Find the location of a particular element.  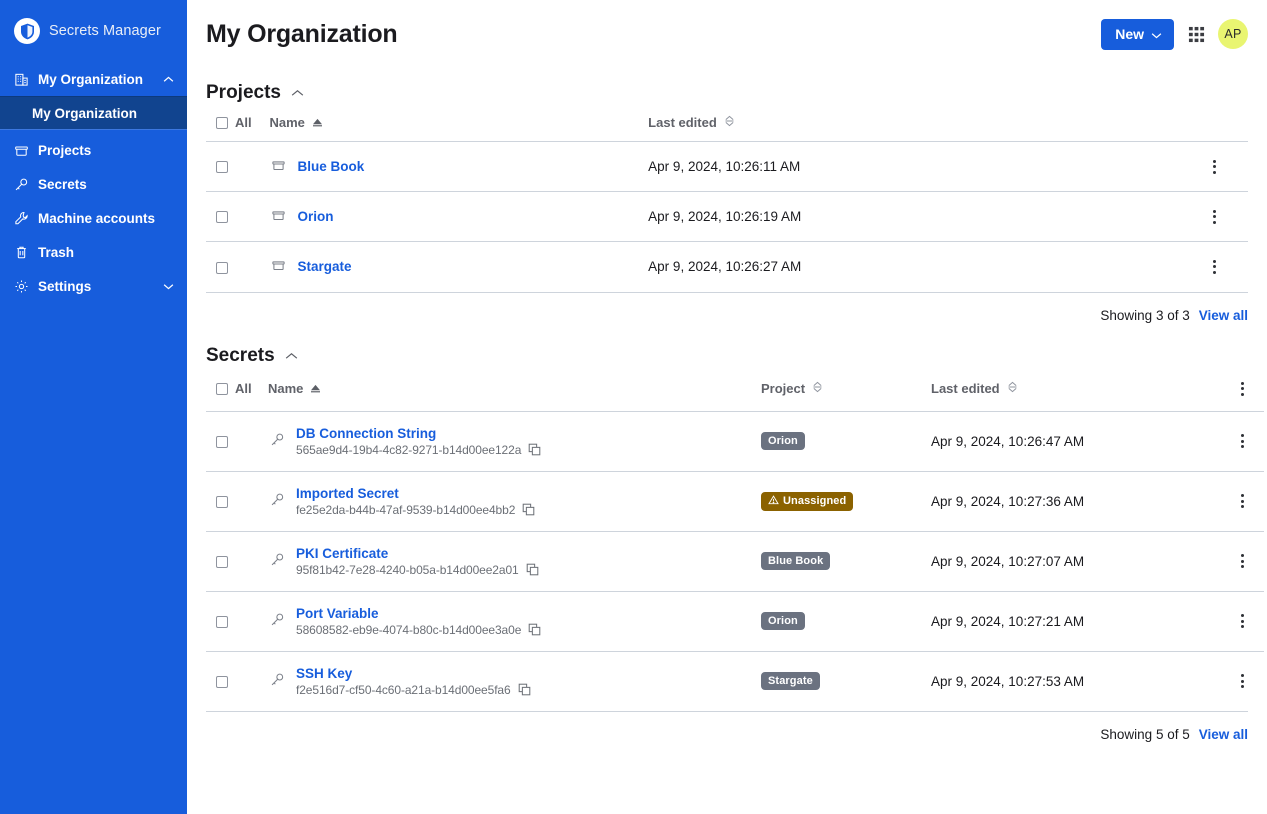

secret-name-link: Imported Secret is located at coordinates (415, 493).